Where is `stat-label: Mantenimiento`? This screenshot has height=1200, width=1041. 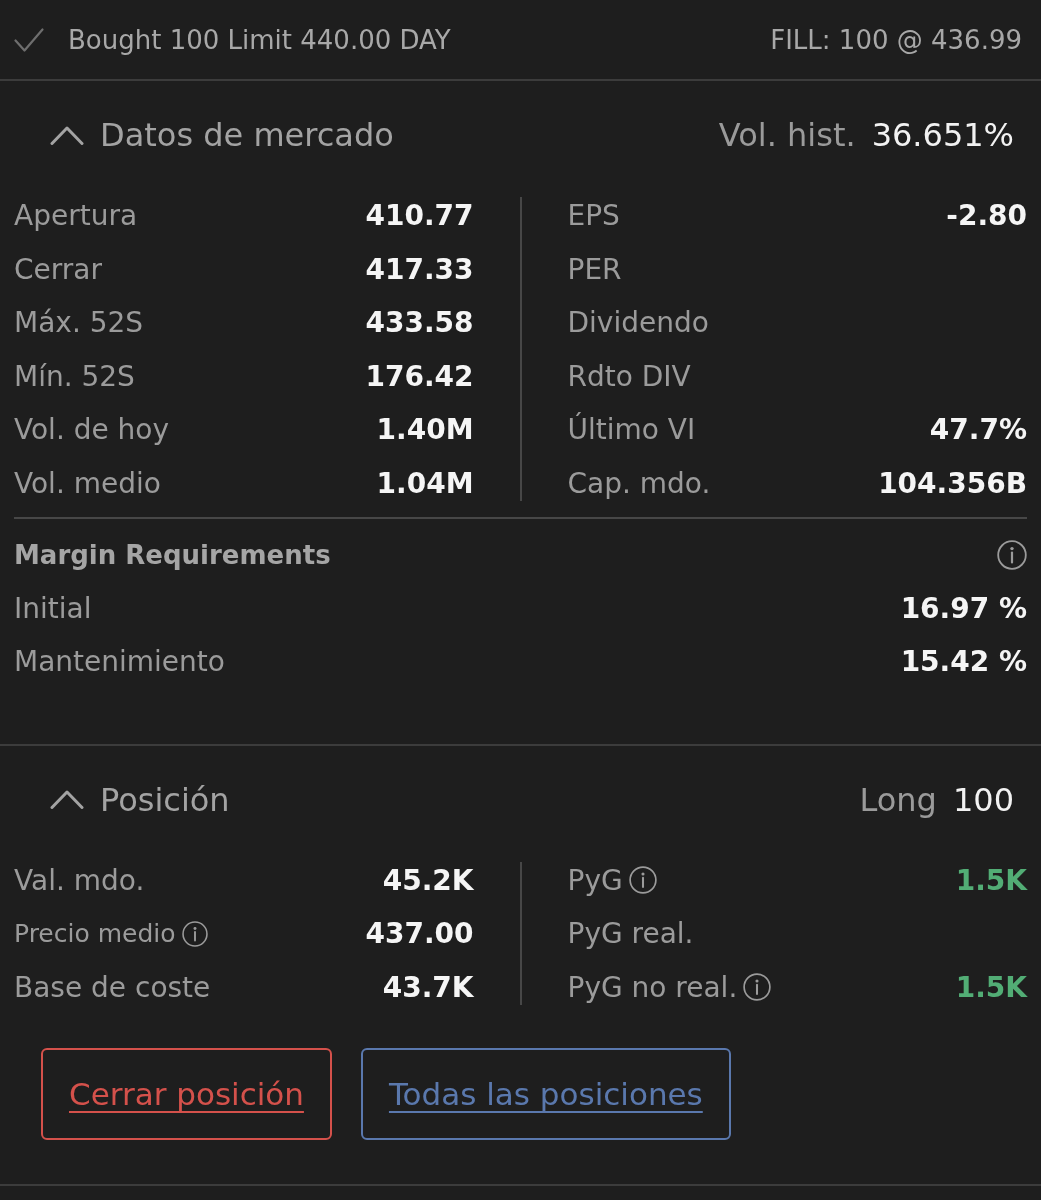
stat-label: Mantenimiento is located at coordinates (119, 662).